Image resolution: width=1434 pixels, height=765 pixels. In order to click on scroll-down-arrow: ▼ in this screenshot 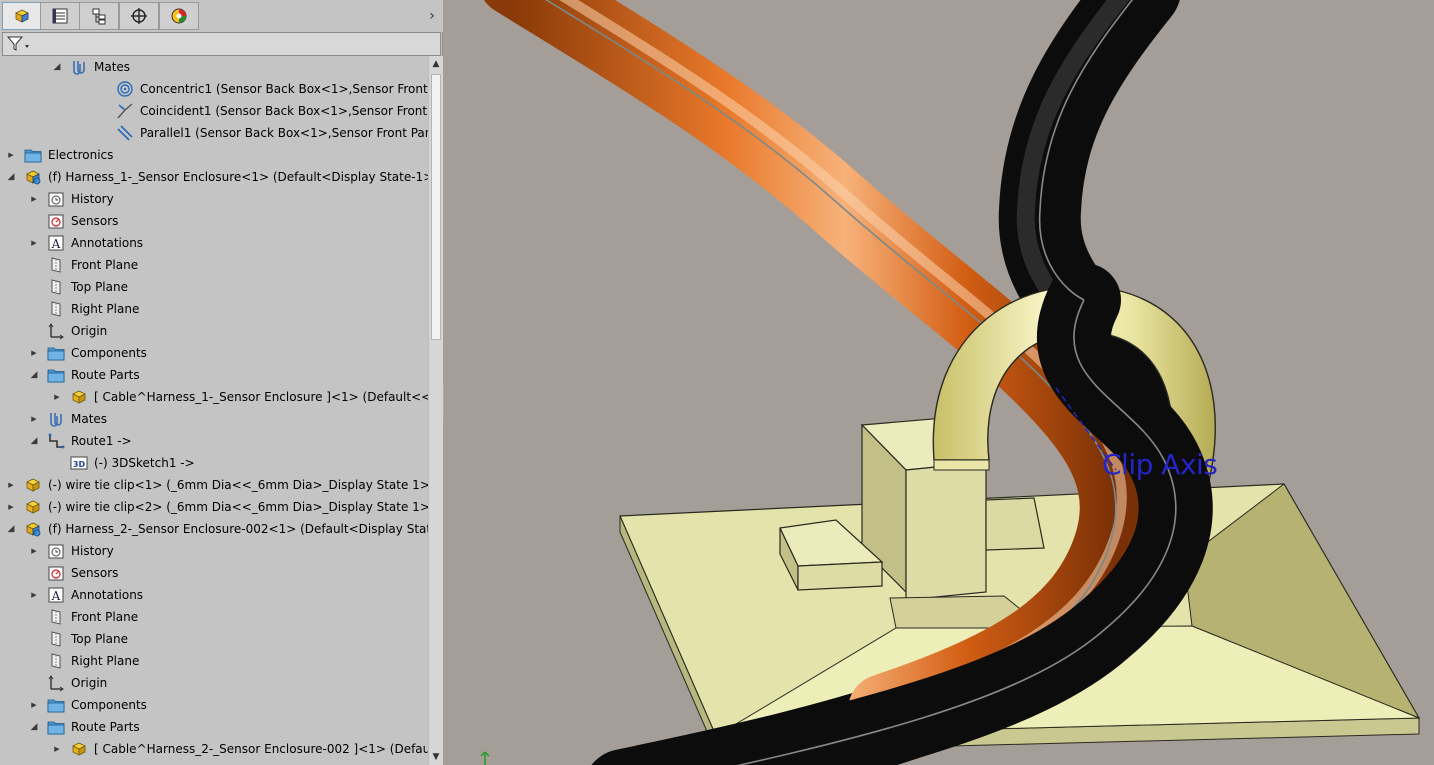, I will do `click(436, 757)`.